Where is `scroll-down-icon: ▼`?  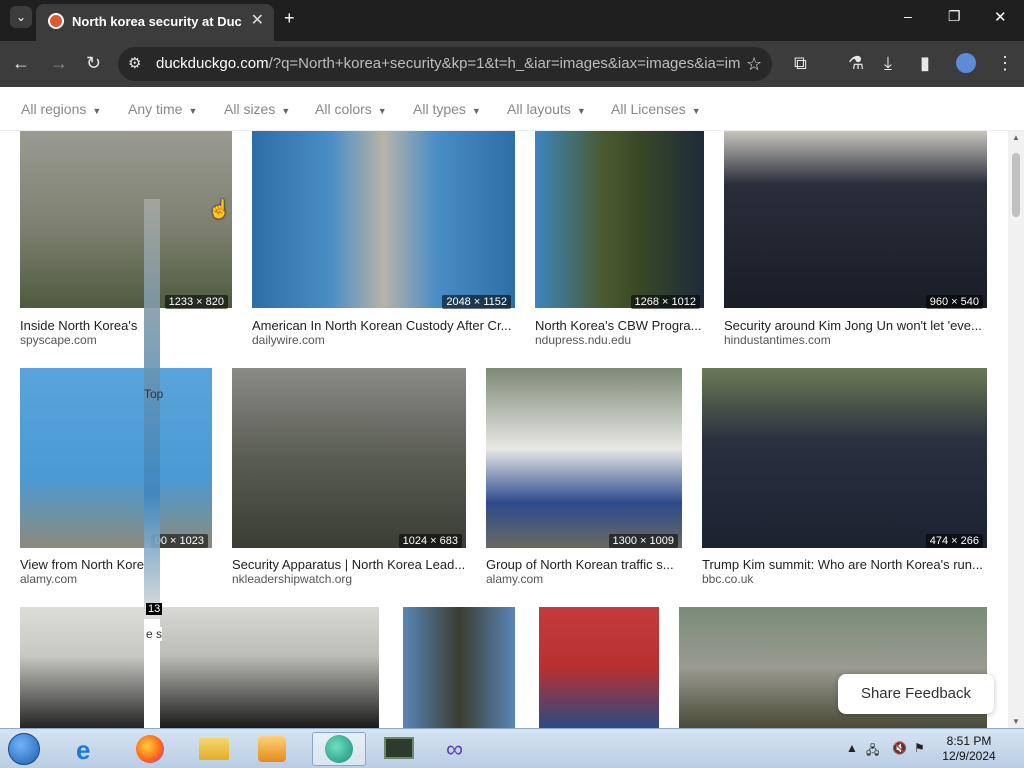
scroll-down-icon: ▼ is located at coordinates (1016, 721).